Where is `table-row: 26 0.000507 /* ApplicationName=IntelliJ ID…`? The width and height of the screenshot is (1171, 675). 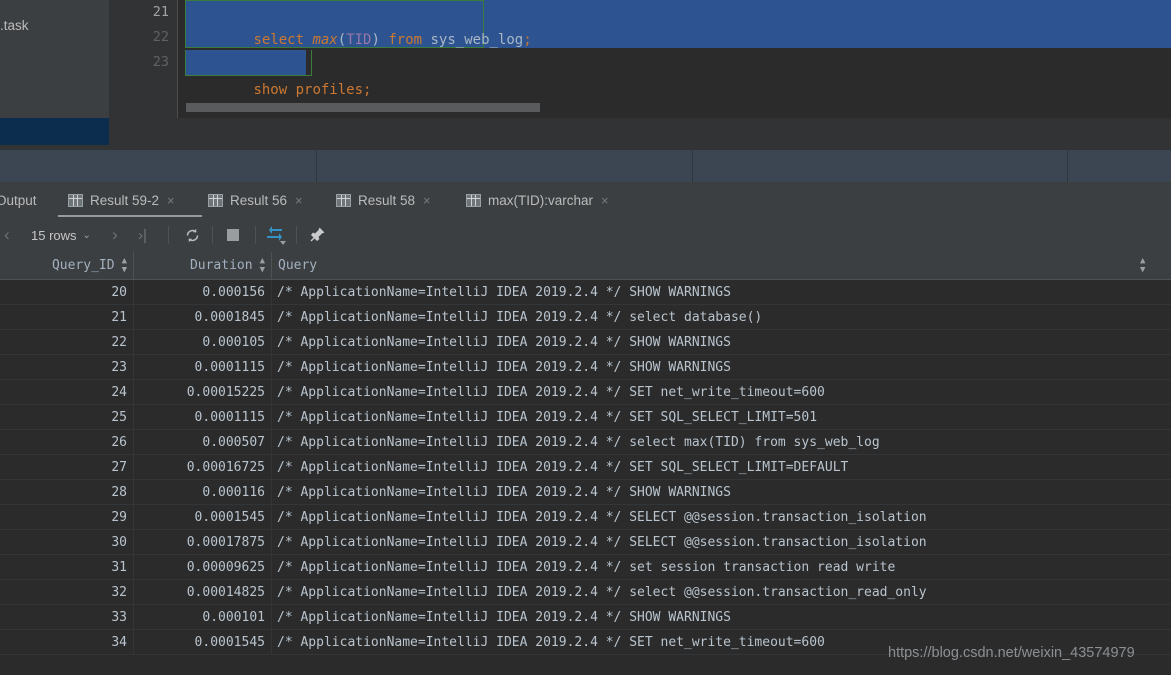
table-row: 26 0.000507 /* ApplicationName=IntelliJ ID… is located at coordinates (585, 442).